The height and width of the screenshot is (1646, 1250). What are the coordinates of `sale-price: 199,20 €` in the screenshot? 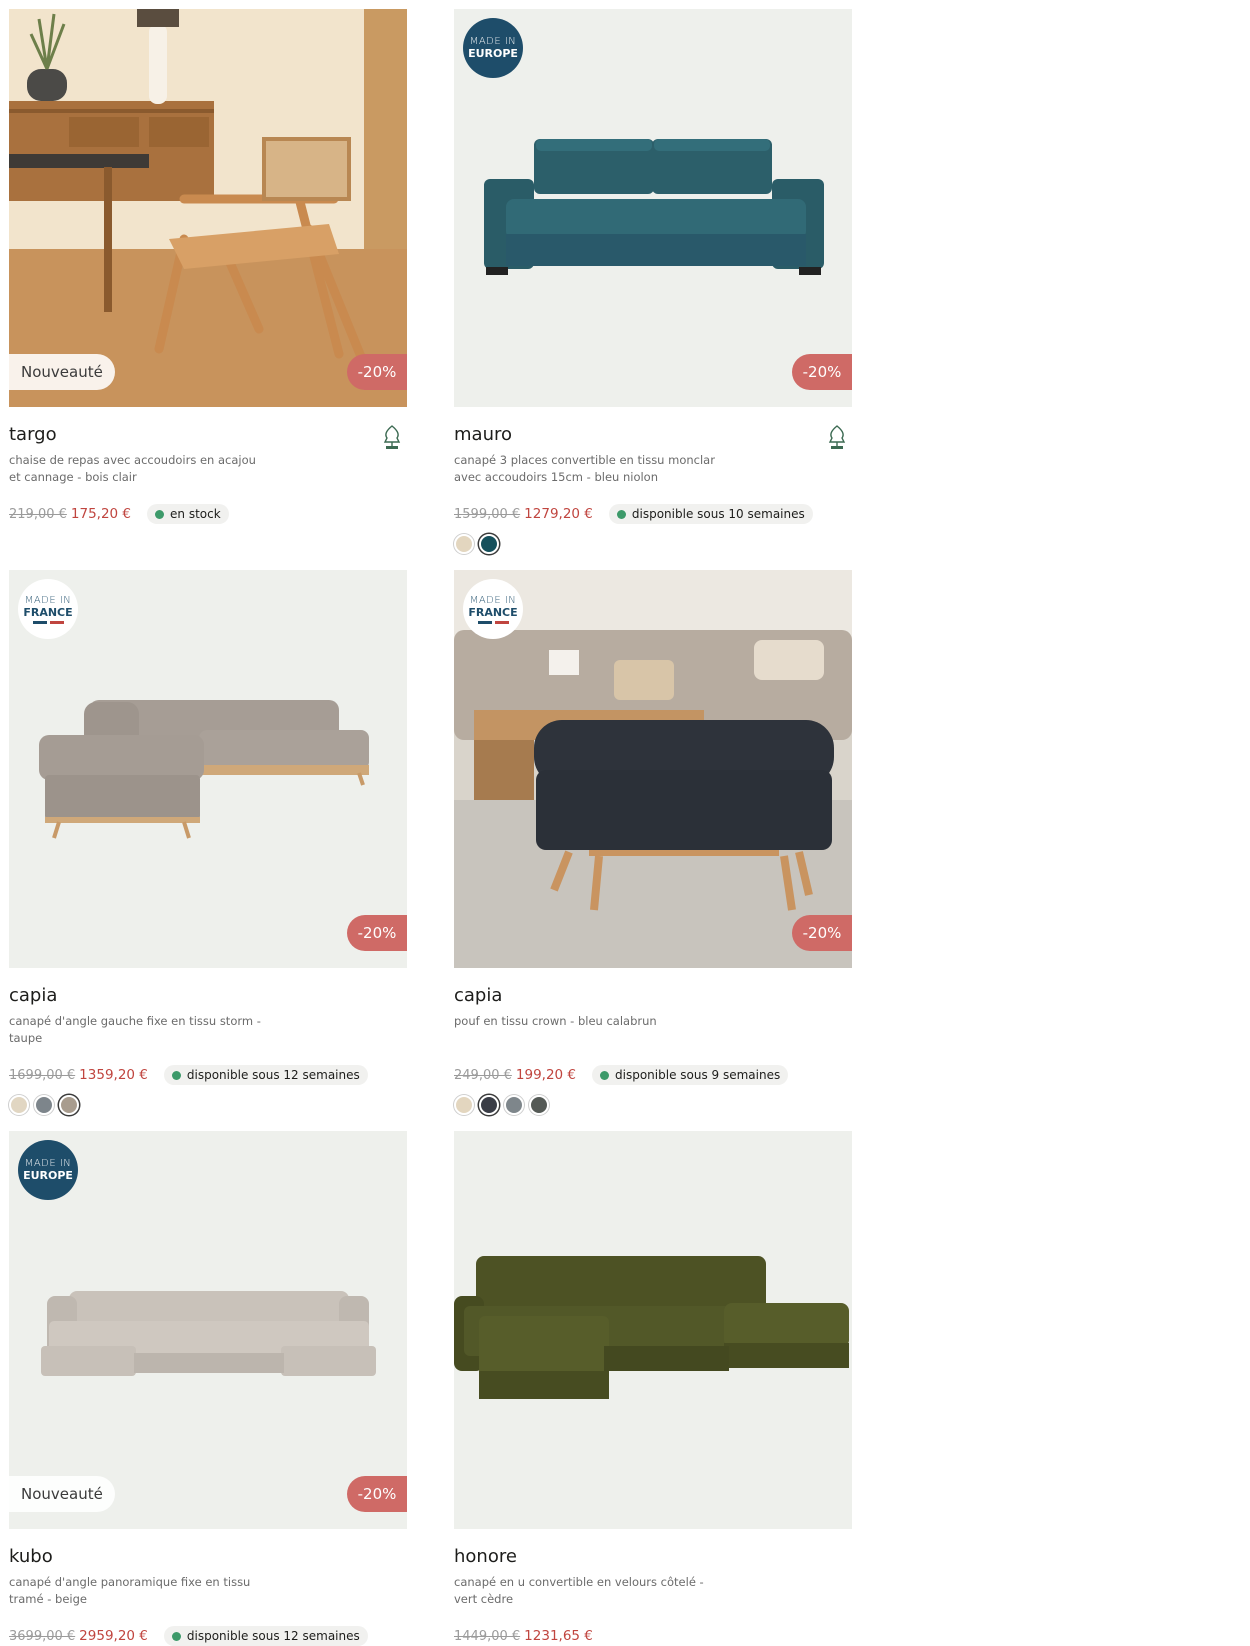 It's located at (546, 1075).